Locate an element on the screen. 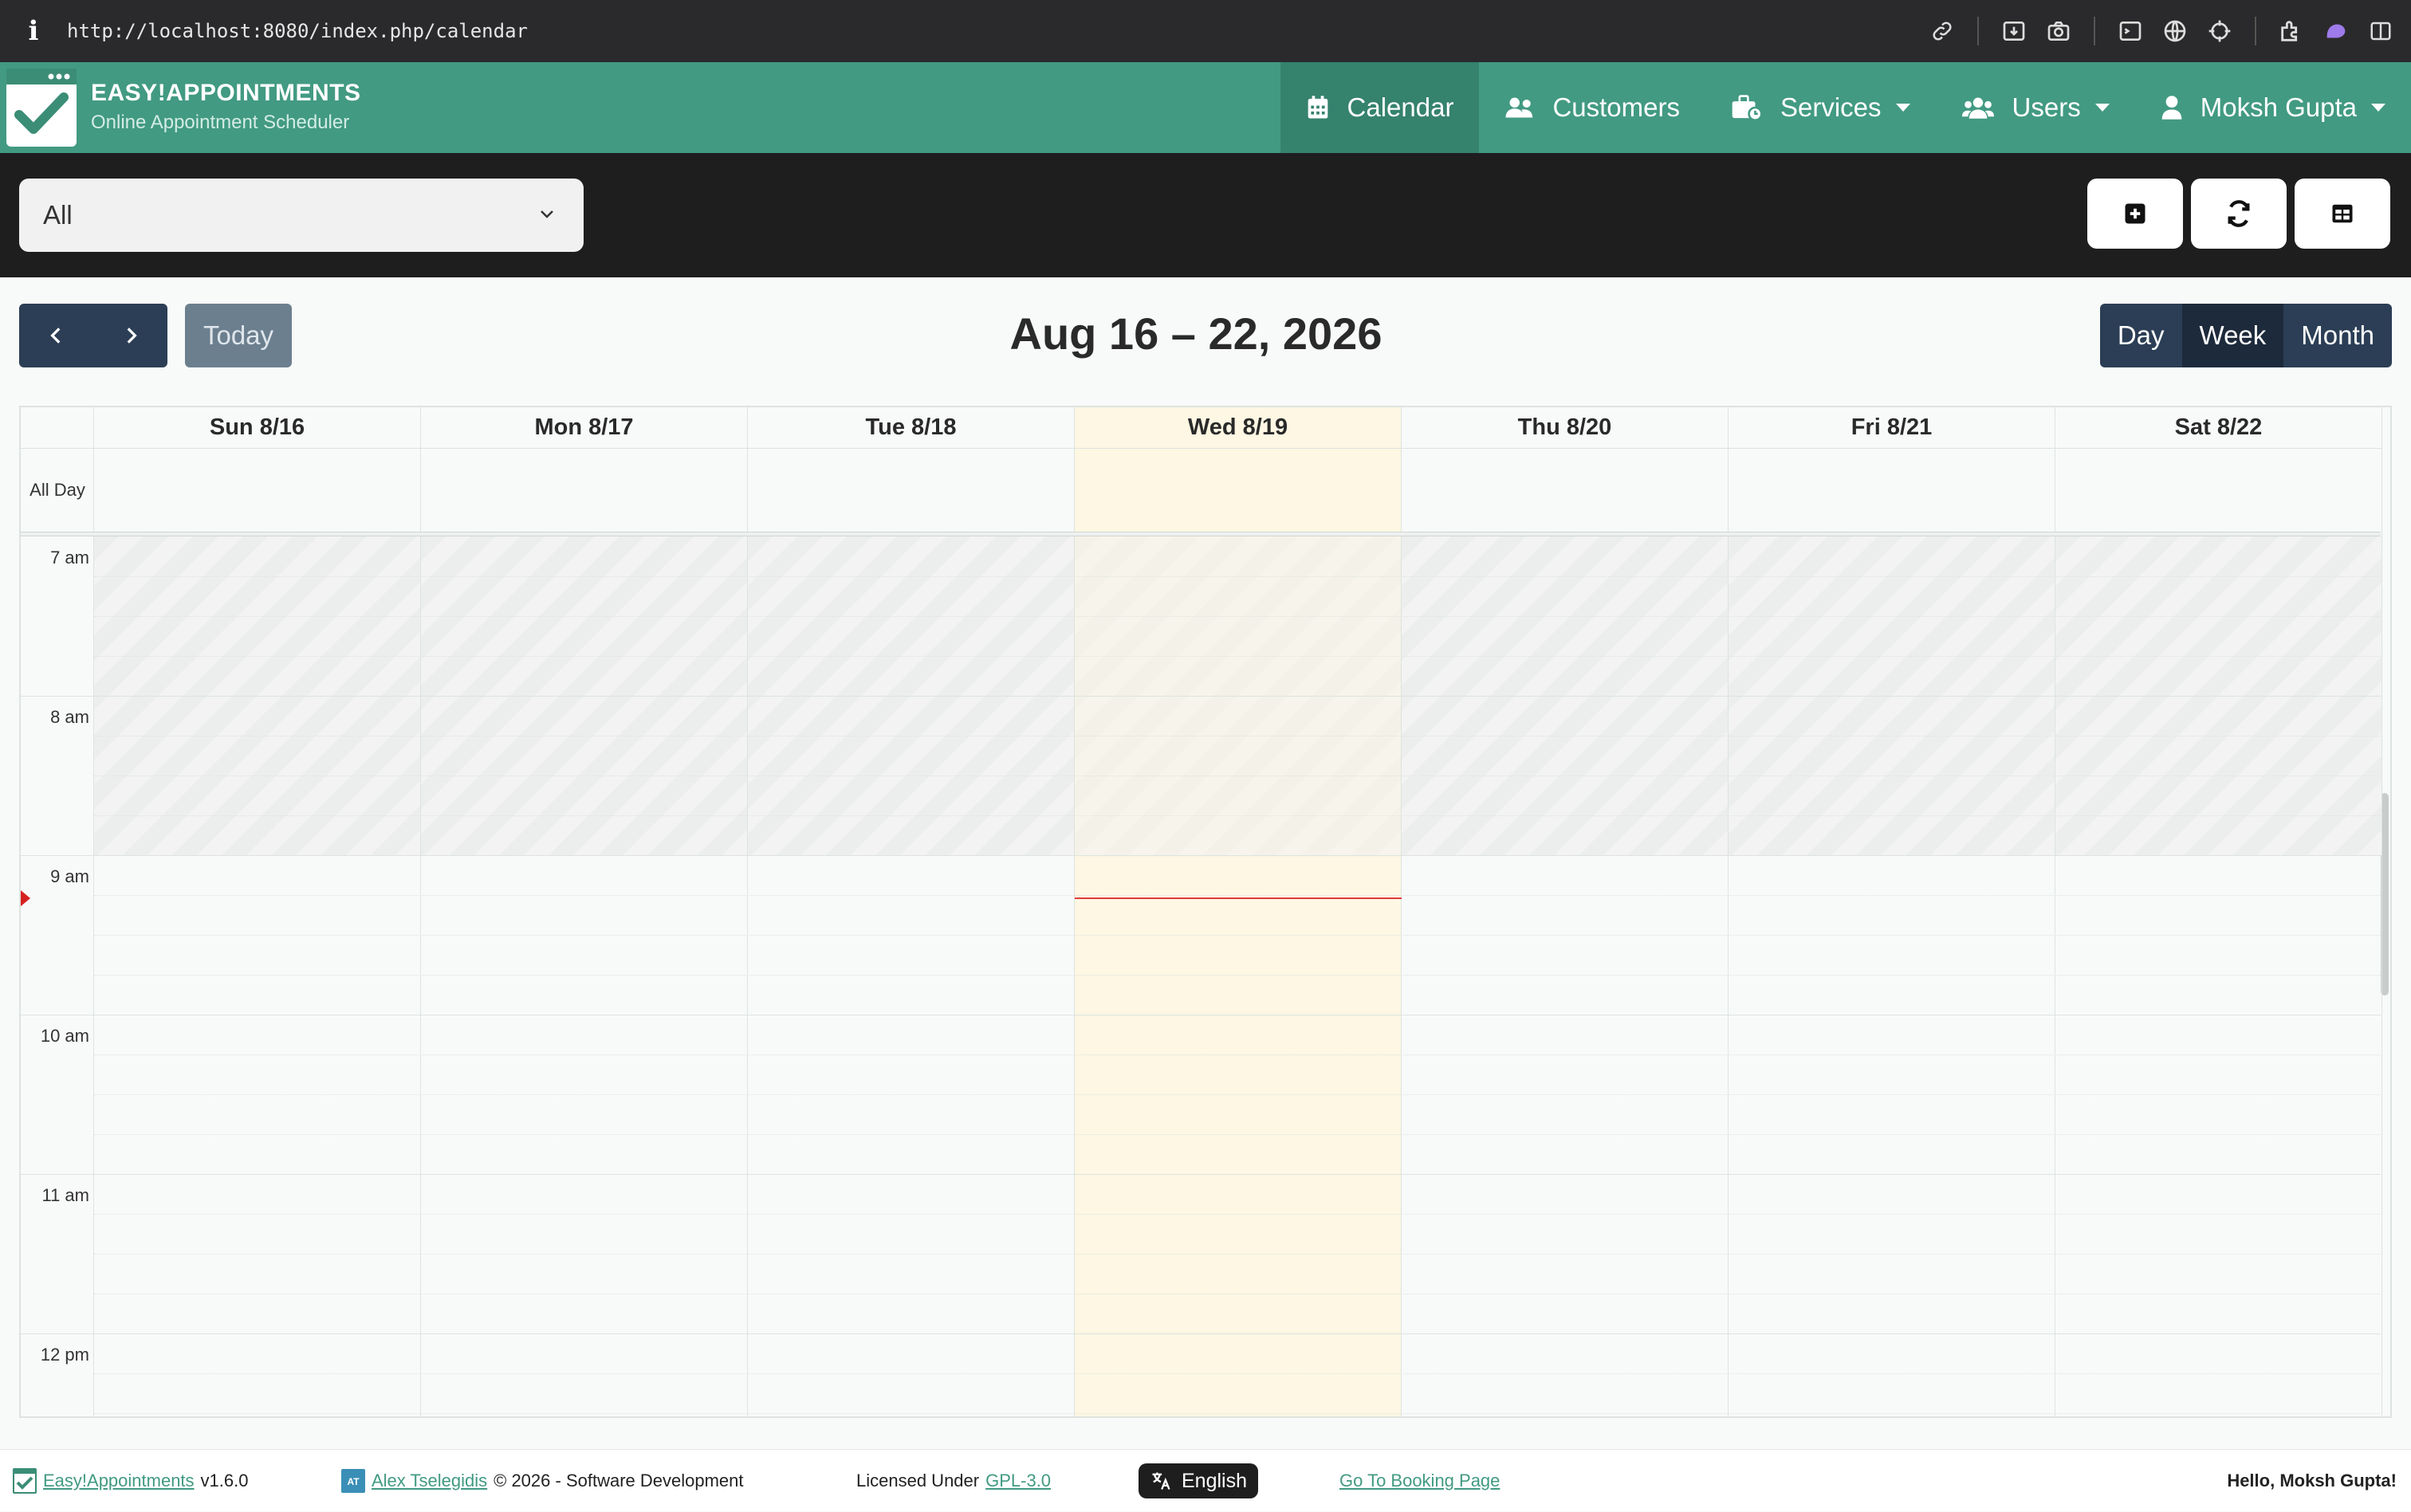 The image size is (2411, 1512). link-icon is located at coordinates (1942, 31).